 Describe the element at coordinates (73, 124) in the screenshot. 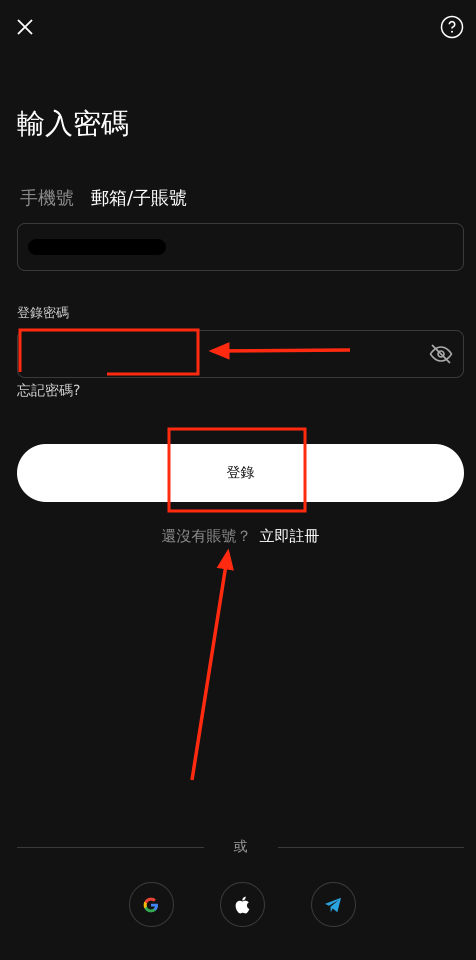

I see `page-title: 輸入密碼` at that location.